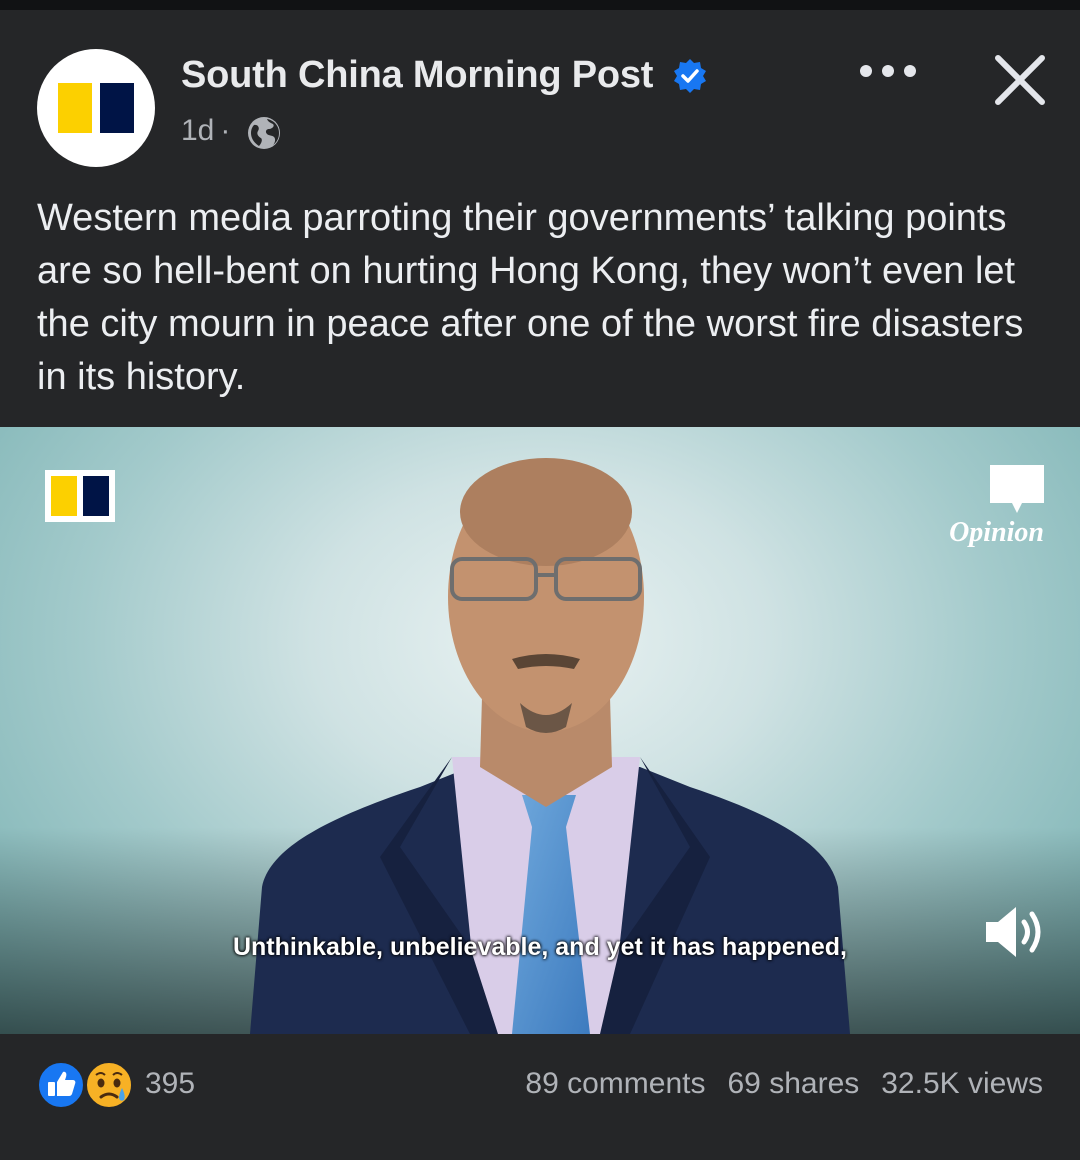  Describe the element at coordinates (540, 5) in the screenshot. I see `status-strip` at that location.